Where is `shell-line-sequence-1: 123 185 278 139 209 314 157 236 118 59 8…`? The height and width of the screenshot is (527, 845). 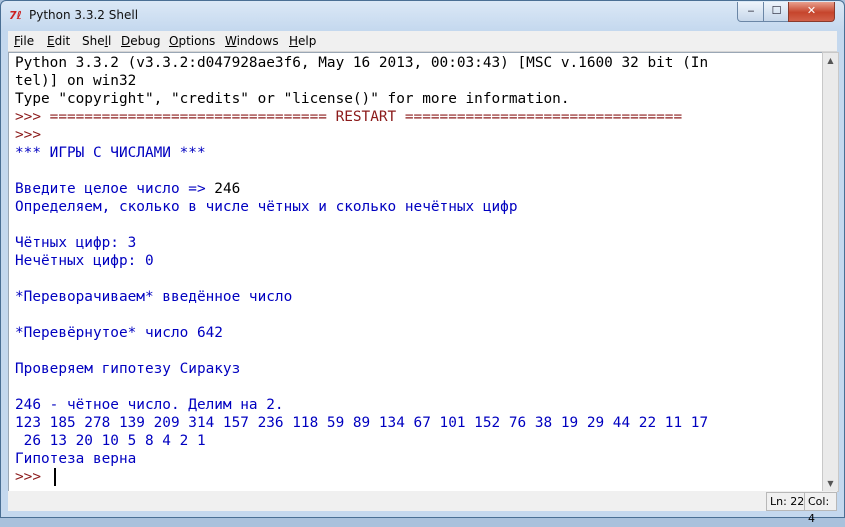 shell-line-sequence-1: 123 185 278 139 209 314 157 236 118 59 8… is located at coordinates (362, 423).